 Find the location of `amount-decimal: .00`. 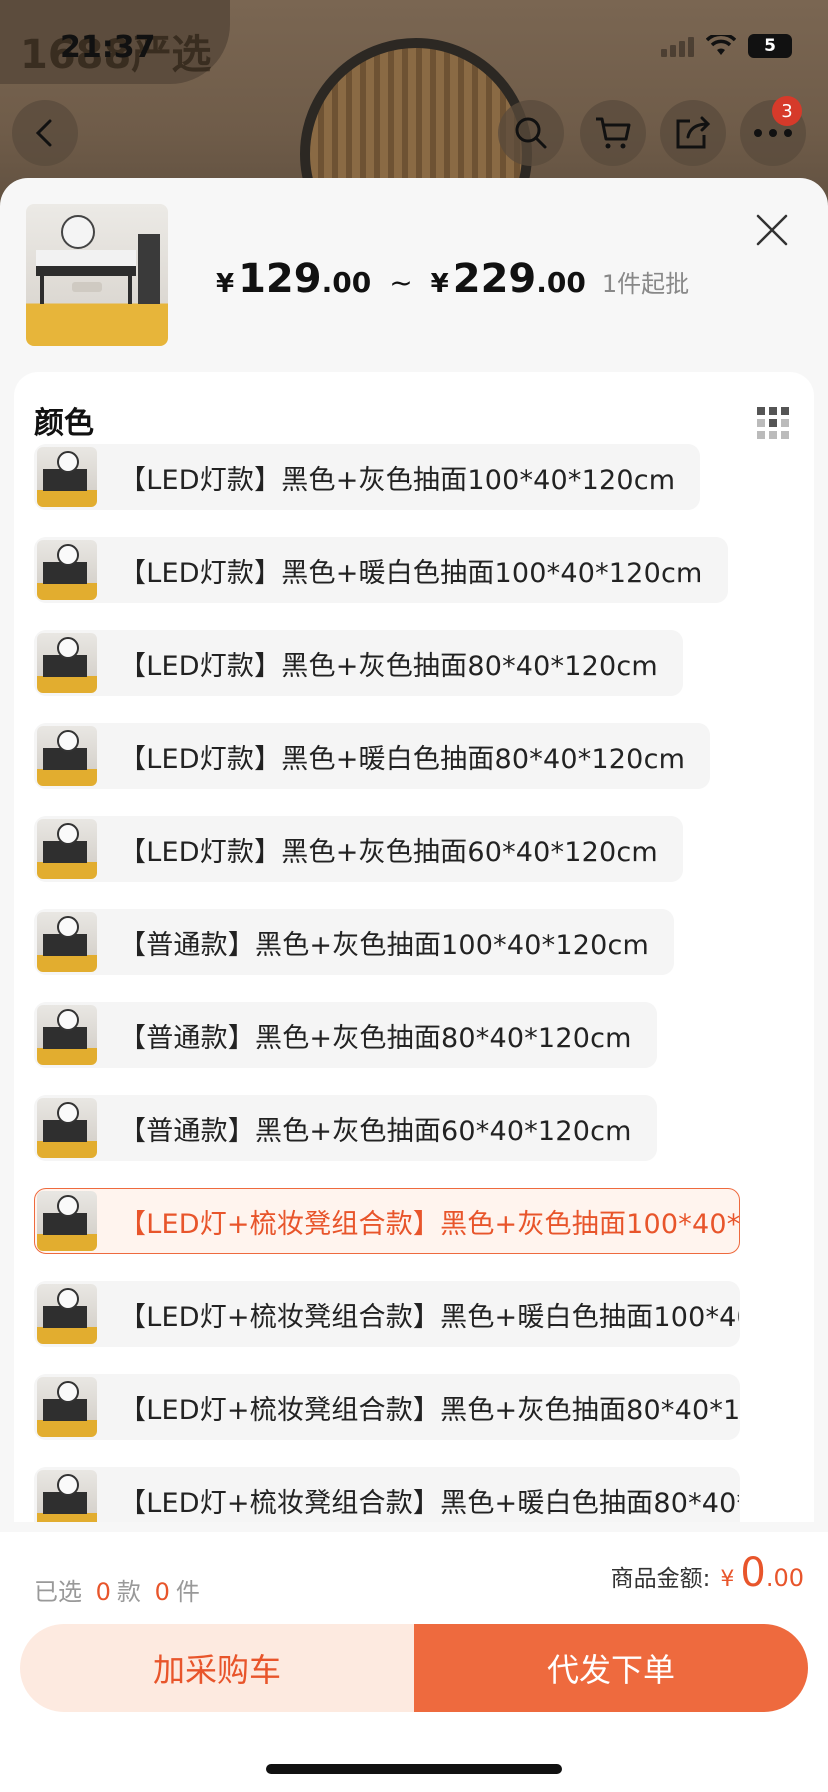

amount-decimal: .00 is located at coordinates (784, 1578).